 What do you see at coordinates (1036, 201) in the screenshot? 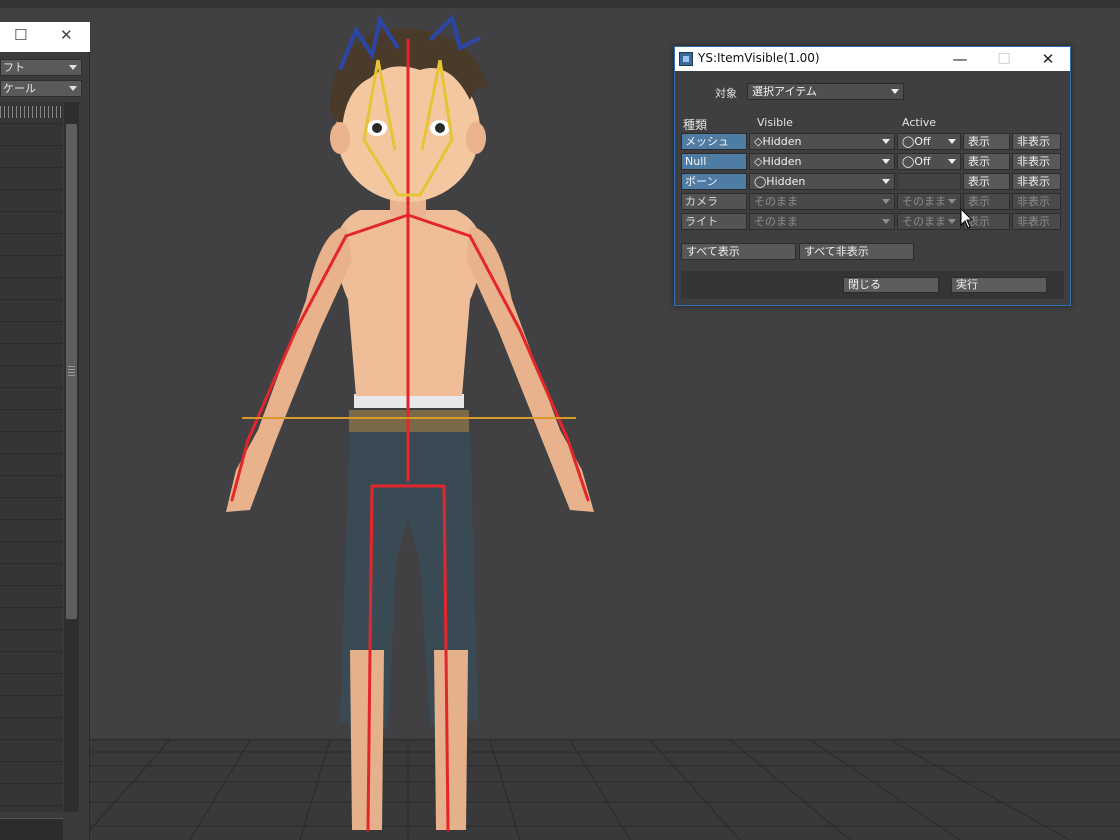
I see `hide-button-camera: 非表示` at bounding box center [1036, 201].